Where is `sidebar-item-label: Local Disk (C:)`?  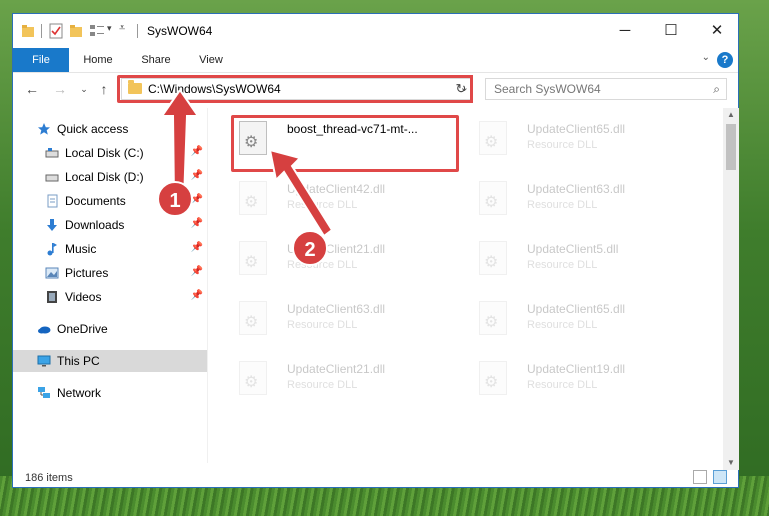 sidebar-item-label: Local Disk (C:) is located at coordinates (104, 153).